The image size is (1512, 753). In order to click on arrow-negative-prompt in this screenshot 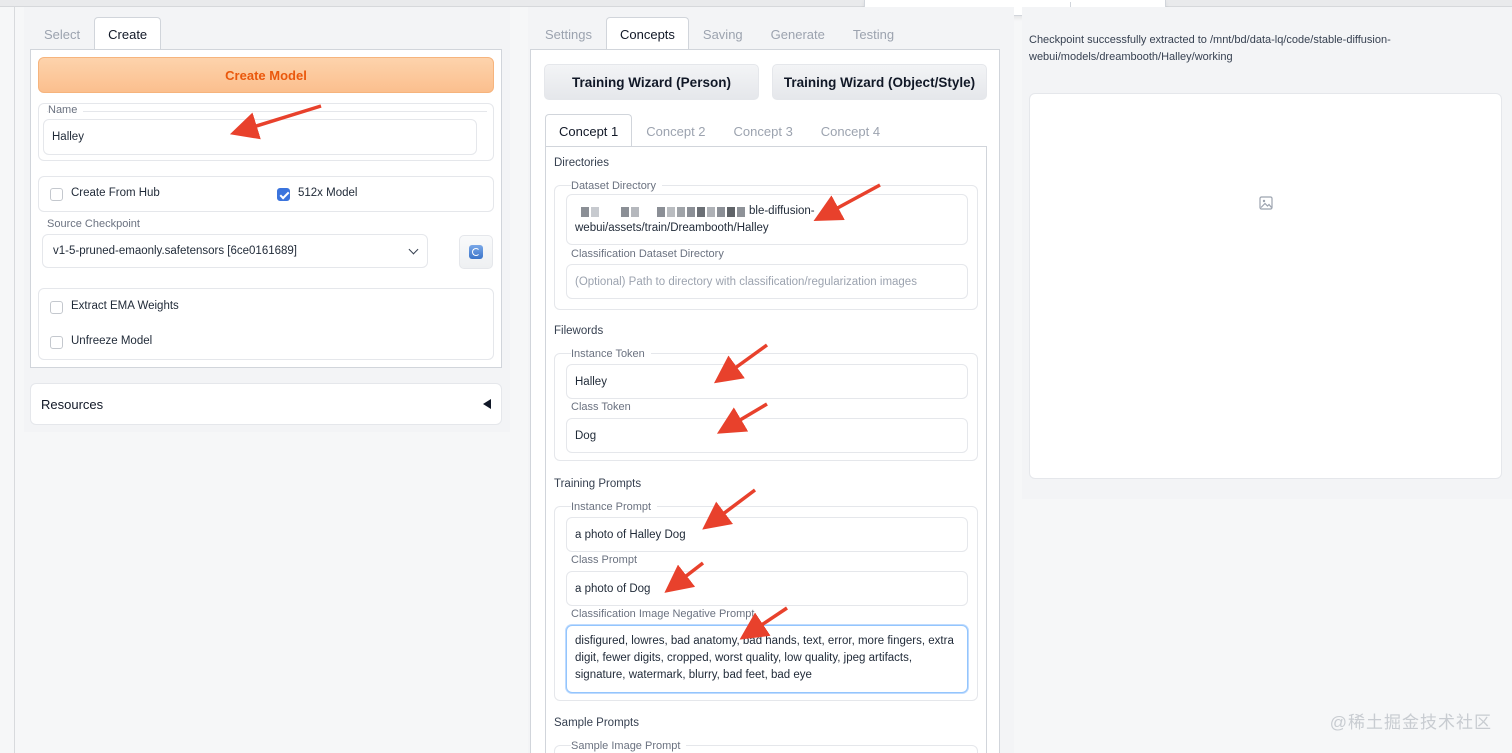, I will do `click(763, 623)`.